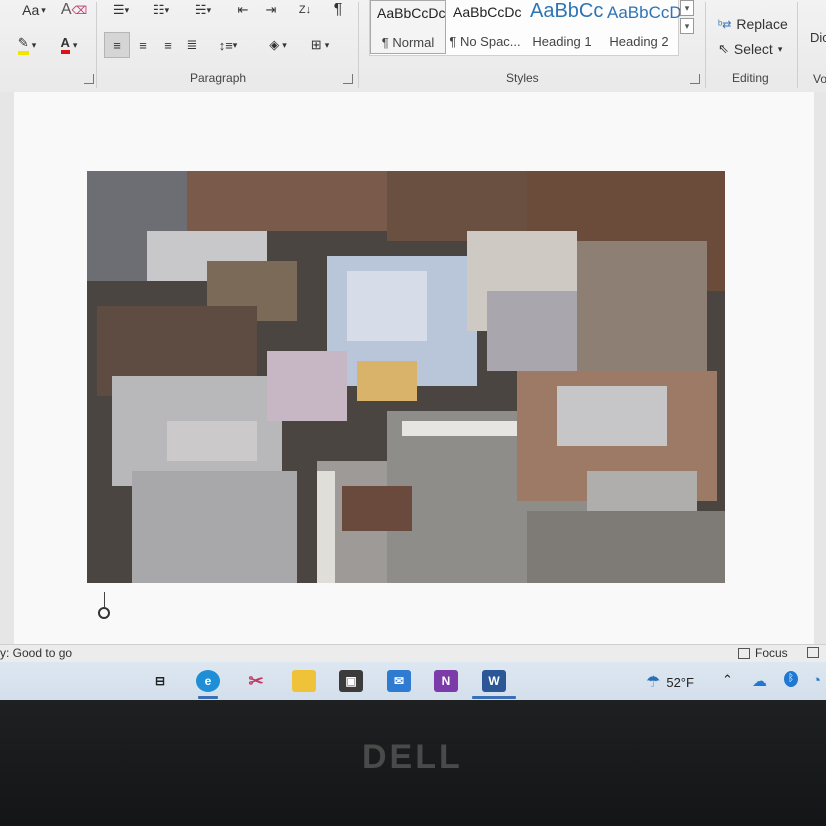  I want to click on increase-indent-icon: ⇥, so click(271, 9).